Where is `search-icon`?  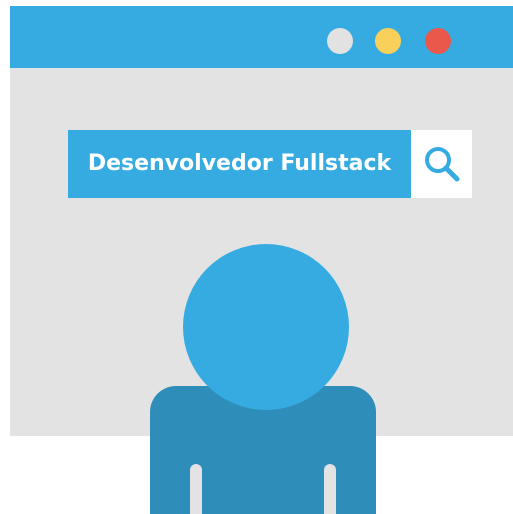
search-icon is located at coordinates (441, 164).